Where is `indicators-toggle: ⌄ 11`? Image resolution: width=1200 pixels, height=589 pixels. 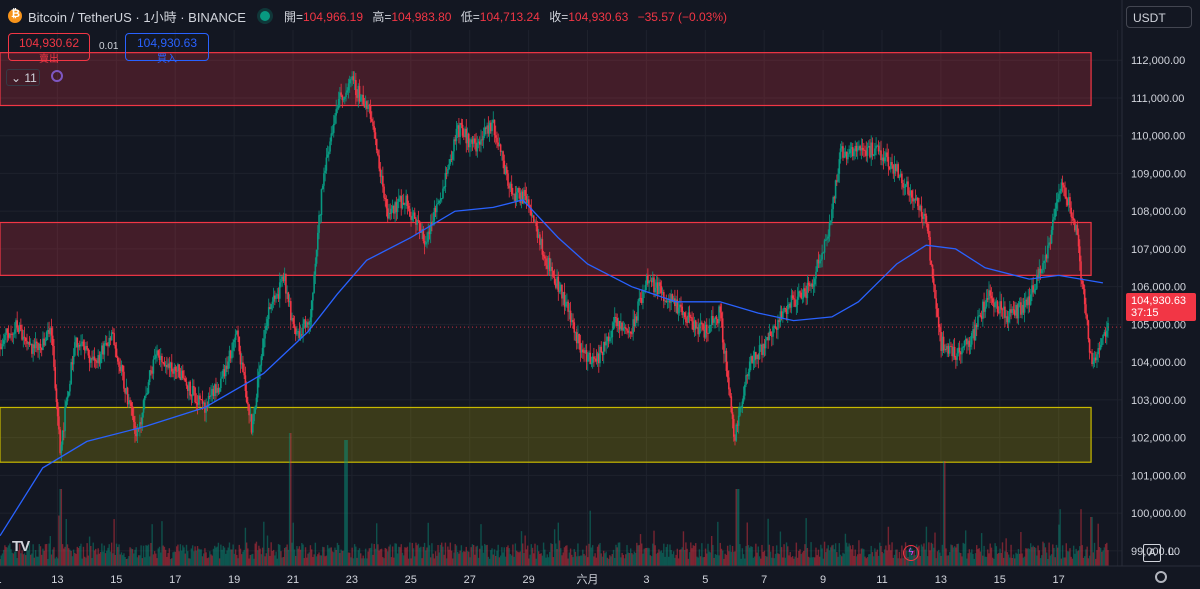
indicators-toggle: ⌄ 11 is located at coordinates (23, 77).